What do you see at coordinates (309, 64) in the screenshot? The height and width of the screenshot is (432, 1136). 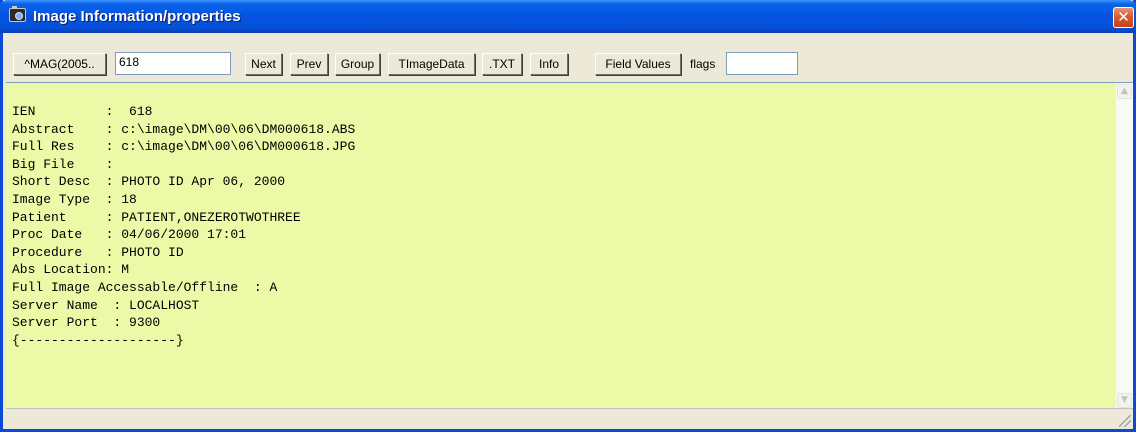 I see `prev-button: Prev` at bounding box center [309, 64].